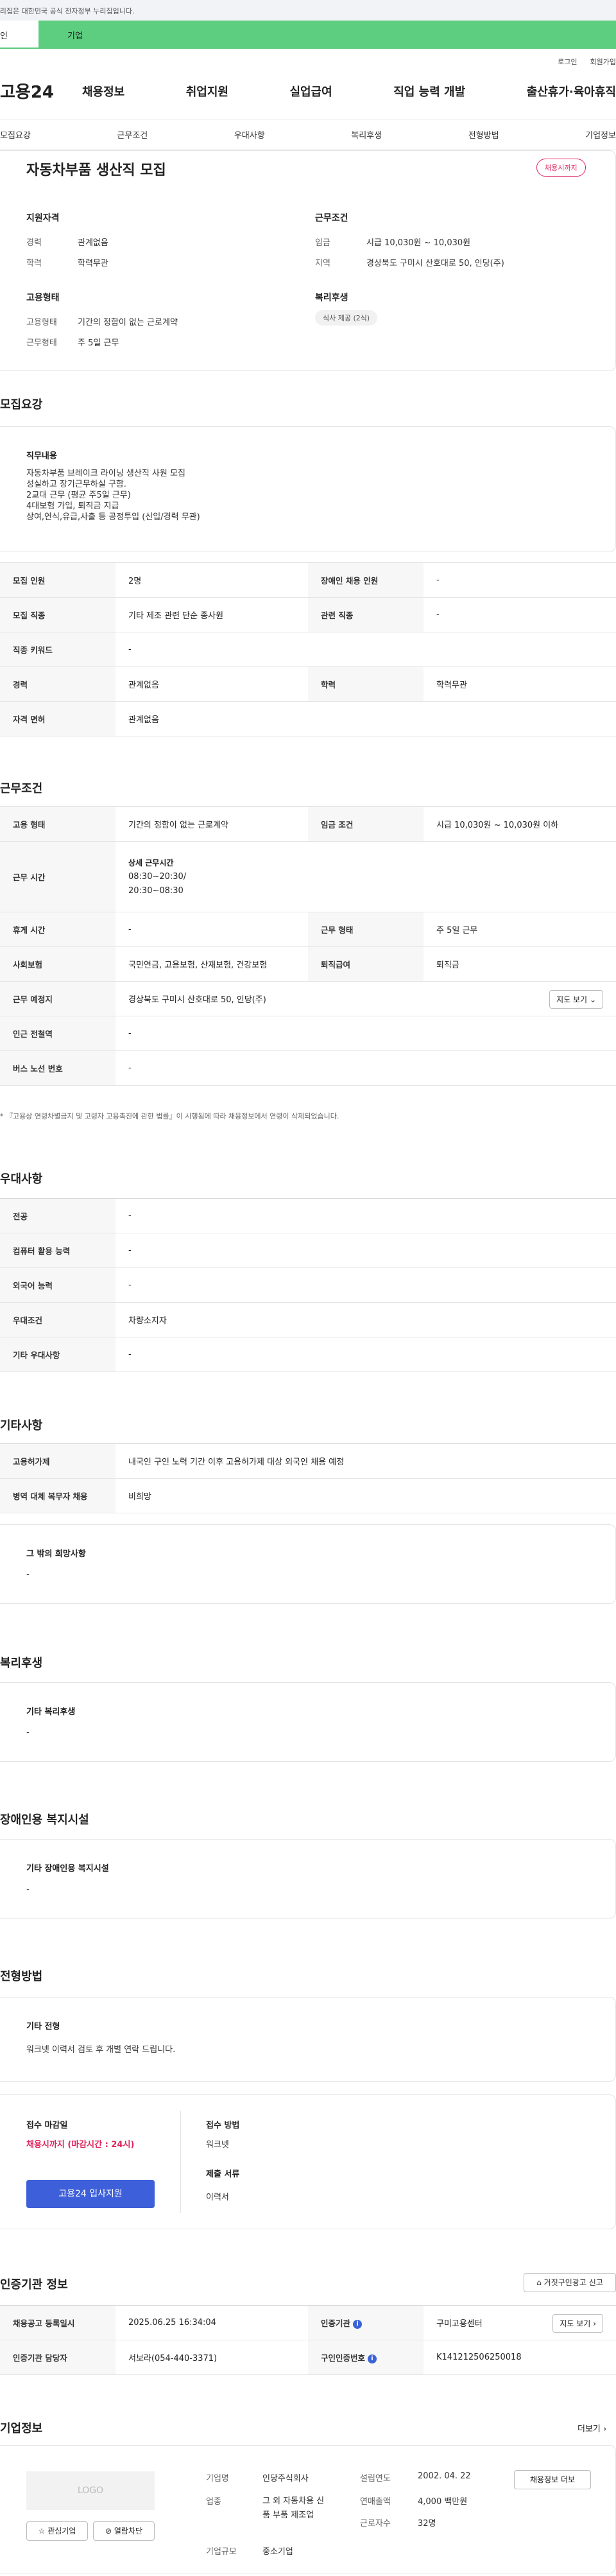  Describe the element at coordinates (96, 170) in the screenshot. I see `job-title: 자동차부품 생산직 모집` at that location.